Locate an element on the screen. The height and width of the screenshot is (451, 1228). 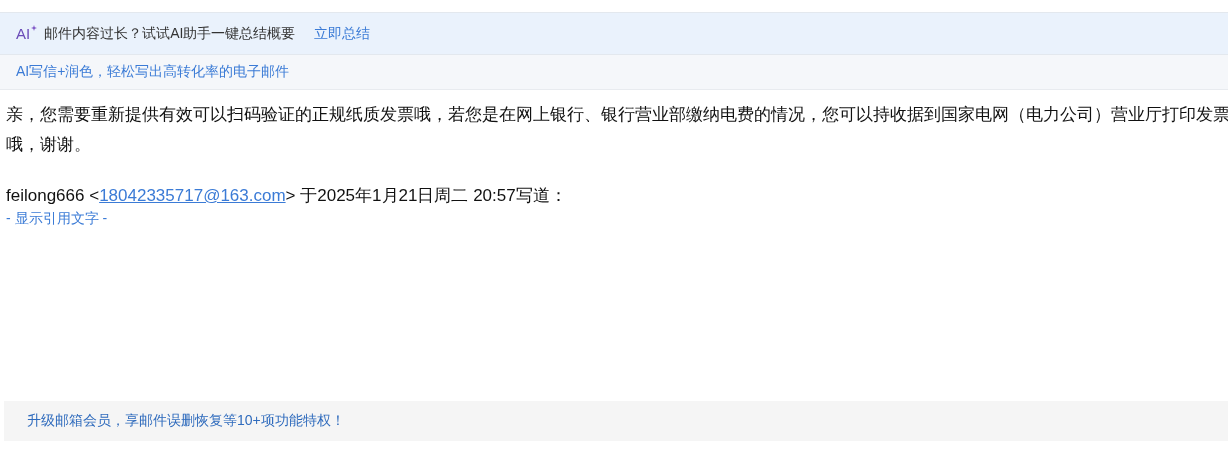
upgrade-link: 升级邮箱会员，享邮件误删恢复等10+项功能特权！ is located at coordinates (186, 421).